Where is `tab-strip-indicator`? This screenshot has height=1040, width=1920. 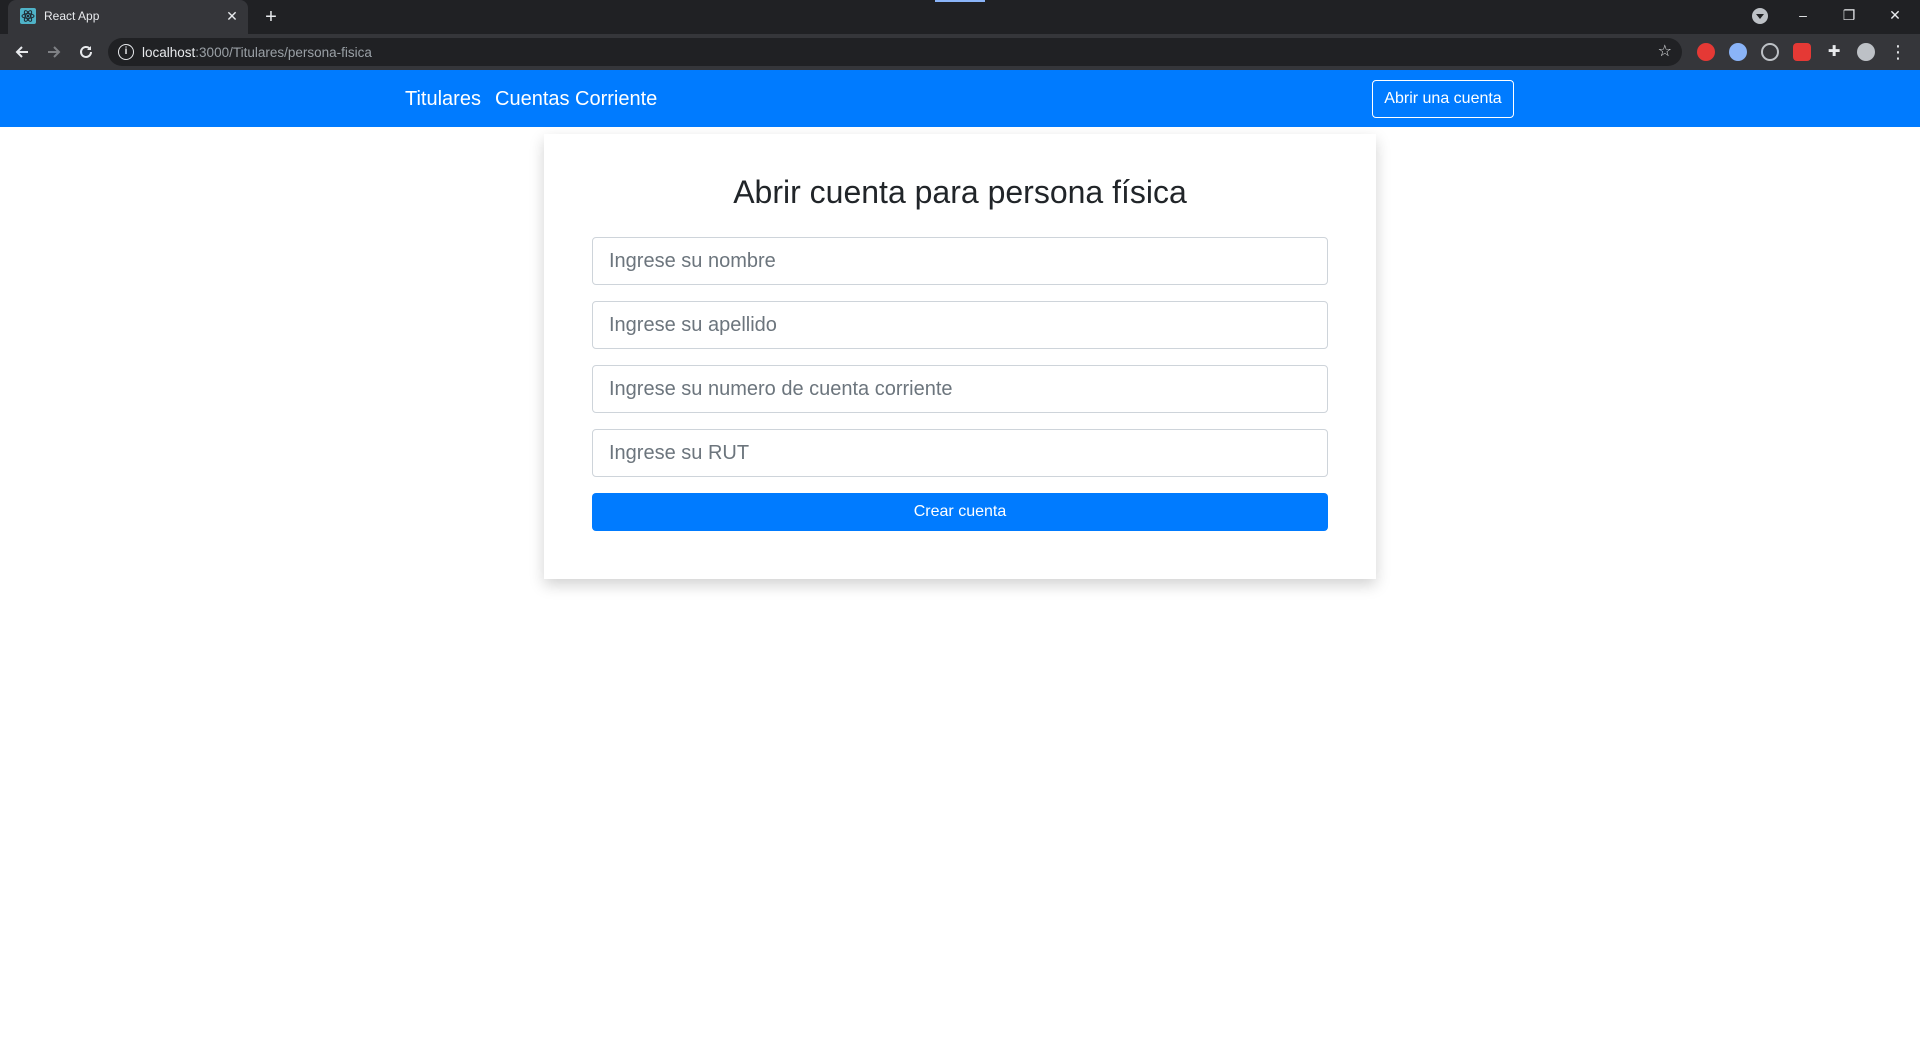 tab-strip-indicator is located at coordinates (960, 1).